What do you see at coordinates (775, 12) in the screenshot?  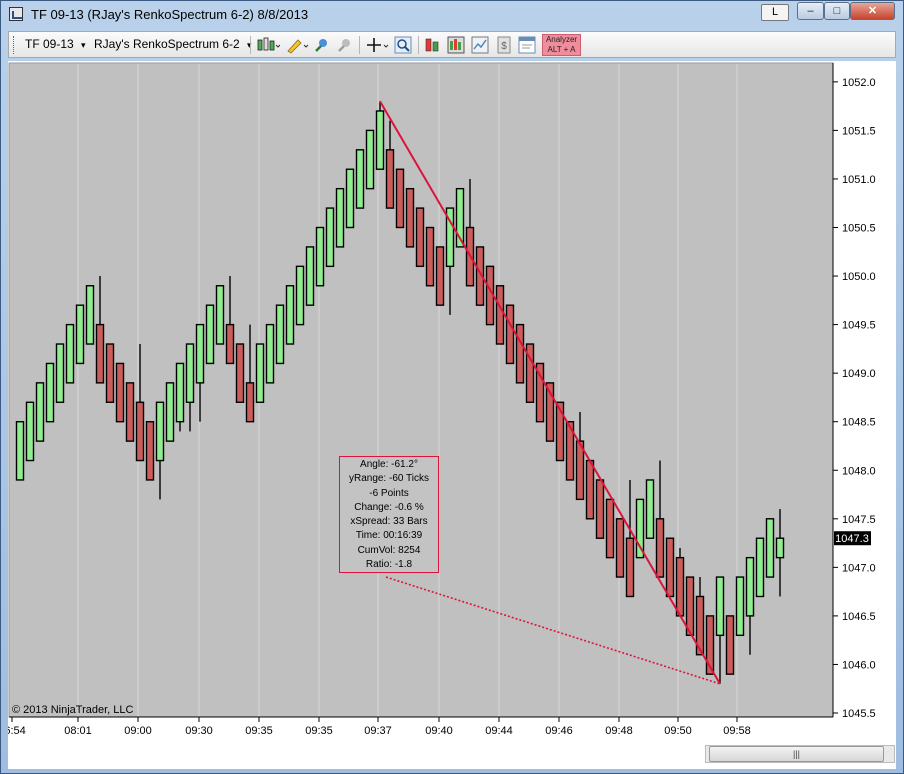 I see `layout-button: L` at bounding box center [775, 12].